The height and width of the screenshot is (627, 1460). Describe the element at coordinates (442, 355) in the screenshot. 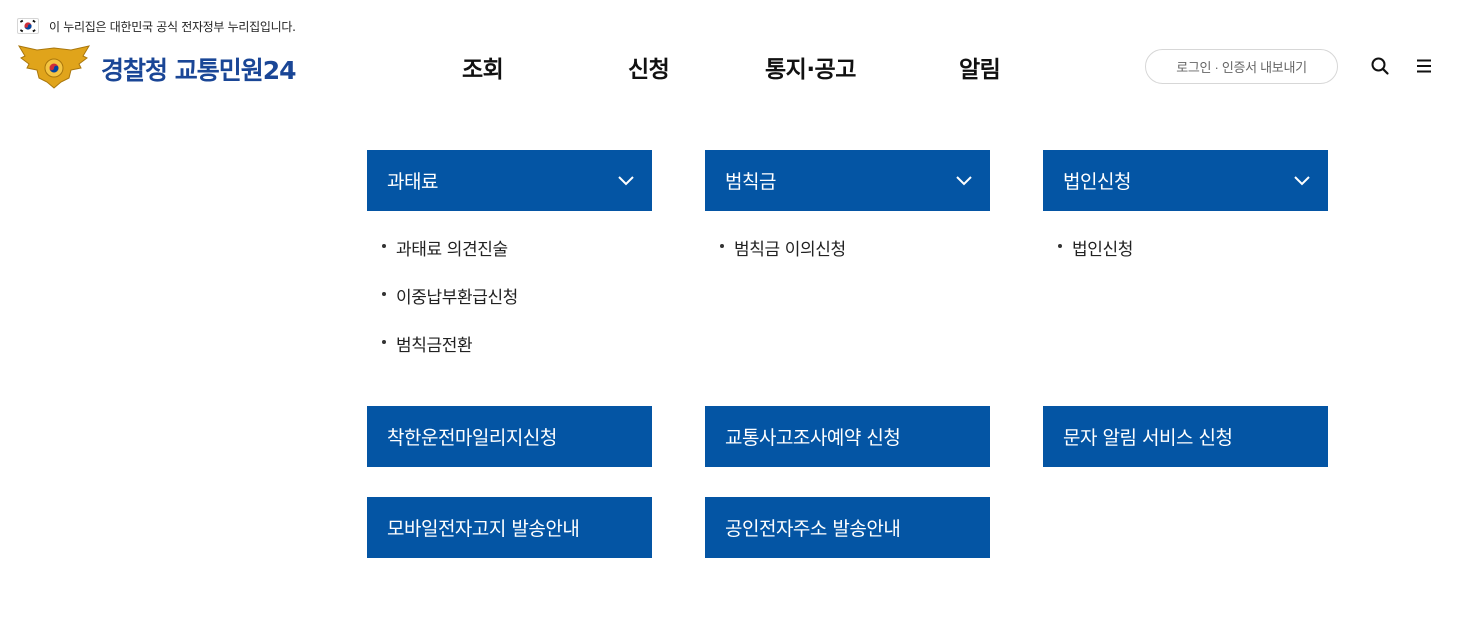

I see `list-item: 범칙금전환` at that location.